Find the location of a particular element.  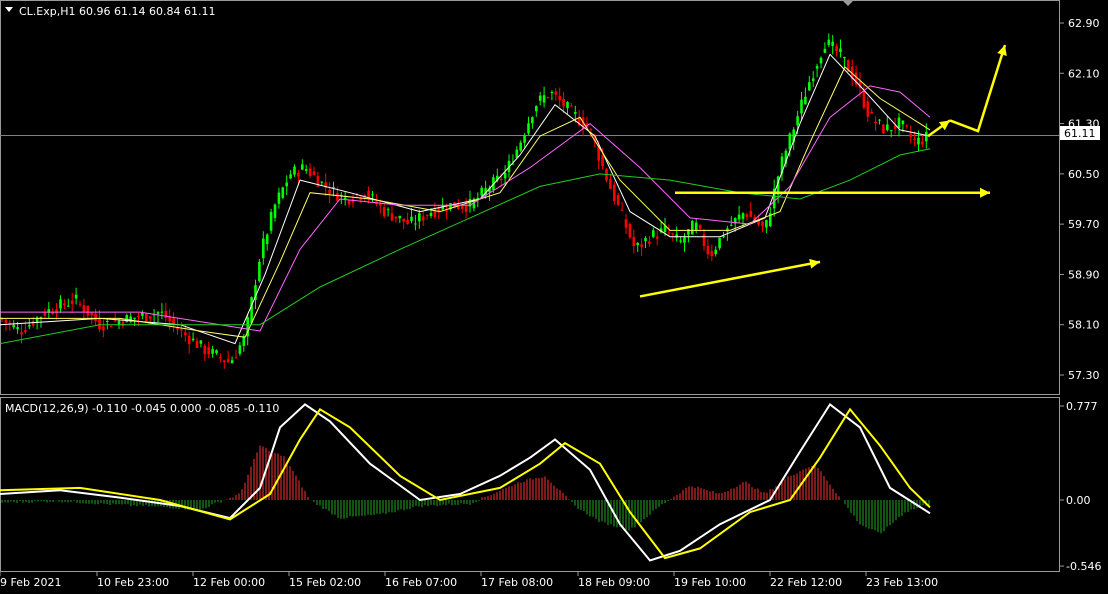

y-tick-label: 57.30 is located at coordinates (1084, 375).